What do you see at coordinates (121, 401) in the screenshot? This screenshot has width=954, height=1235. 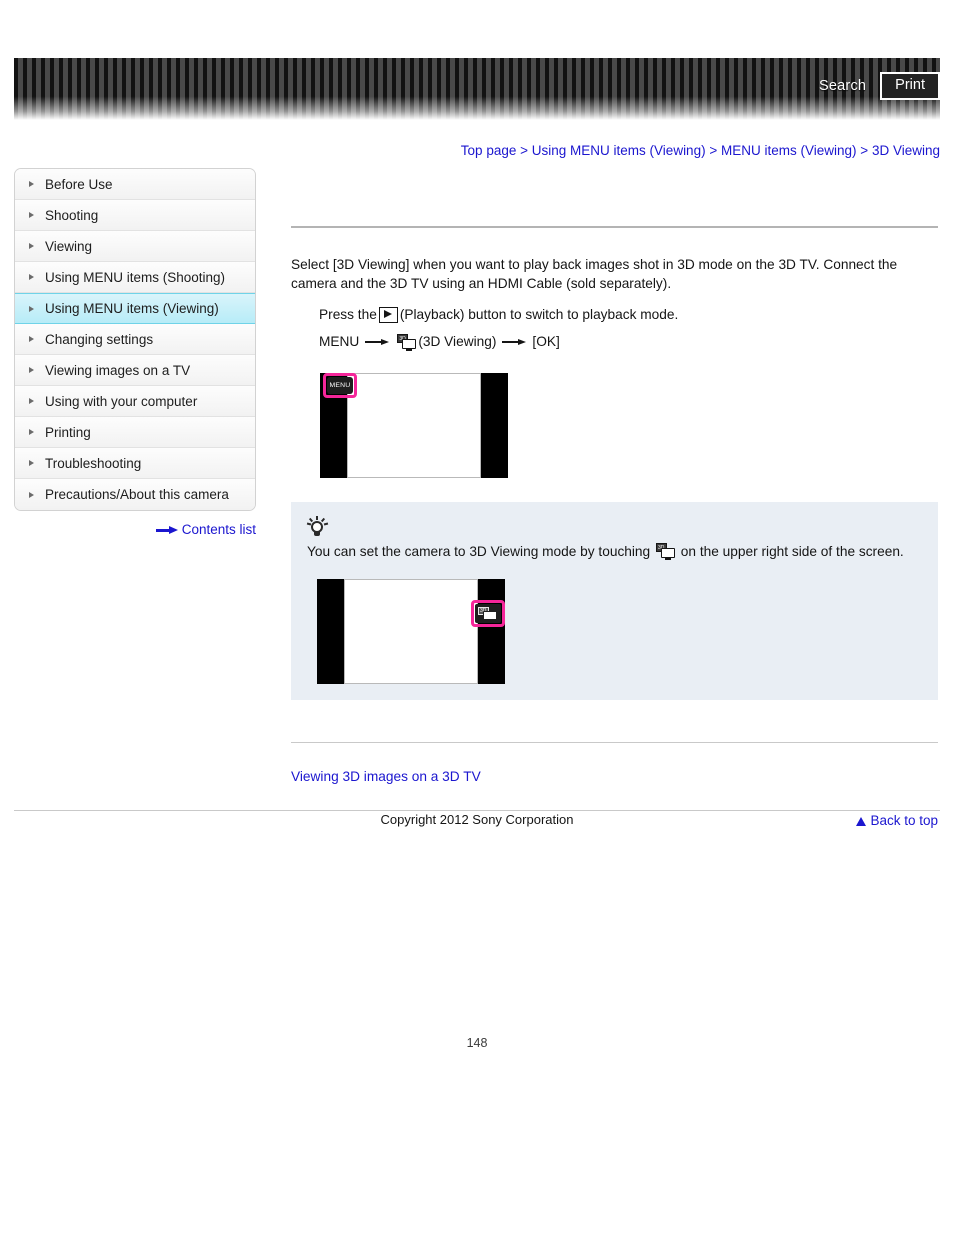 I see `sidebar-item-label: Using with your computer` at bounding box center [121, 401].